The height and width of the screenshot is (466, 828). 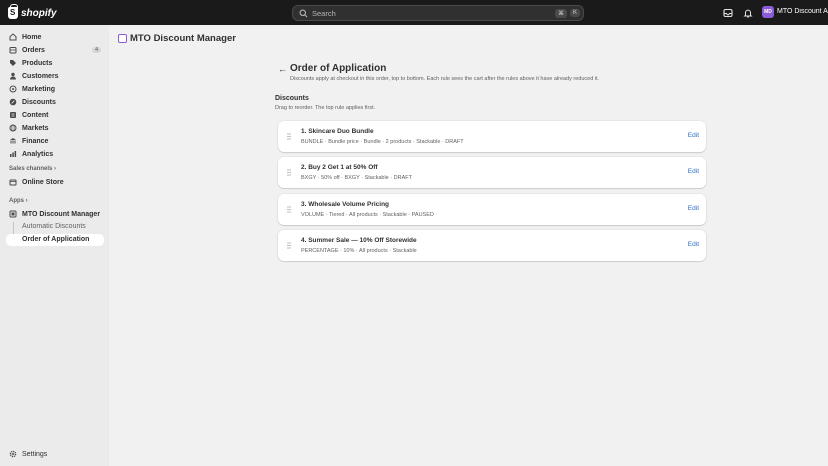 I want to click on sidebar-item-settings: Settings, so click(x=55, y=454).